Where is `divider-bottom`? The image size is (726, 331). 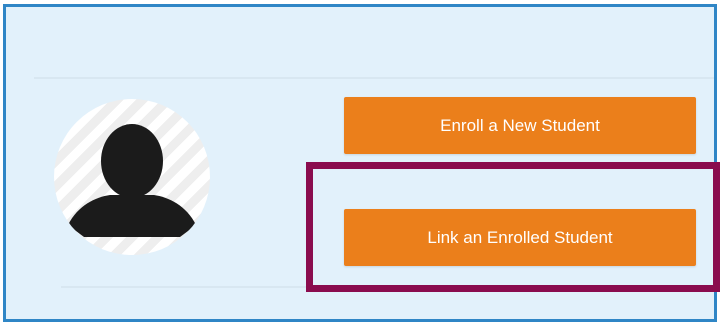 divider-bottom is located at coordinates (191, 287).